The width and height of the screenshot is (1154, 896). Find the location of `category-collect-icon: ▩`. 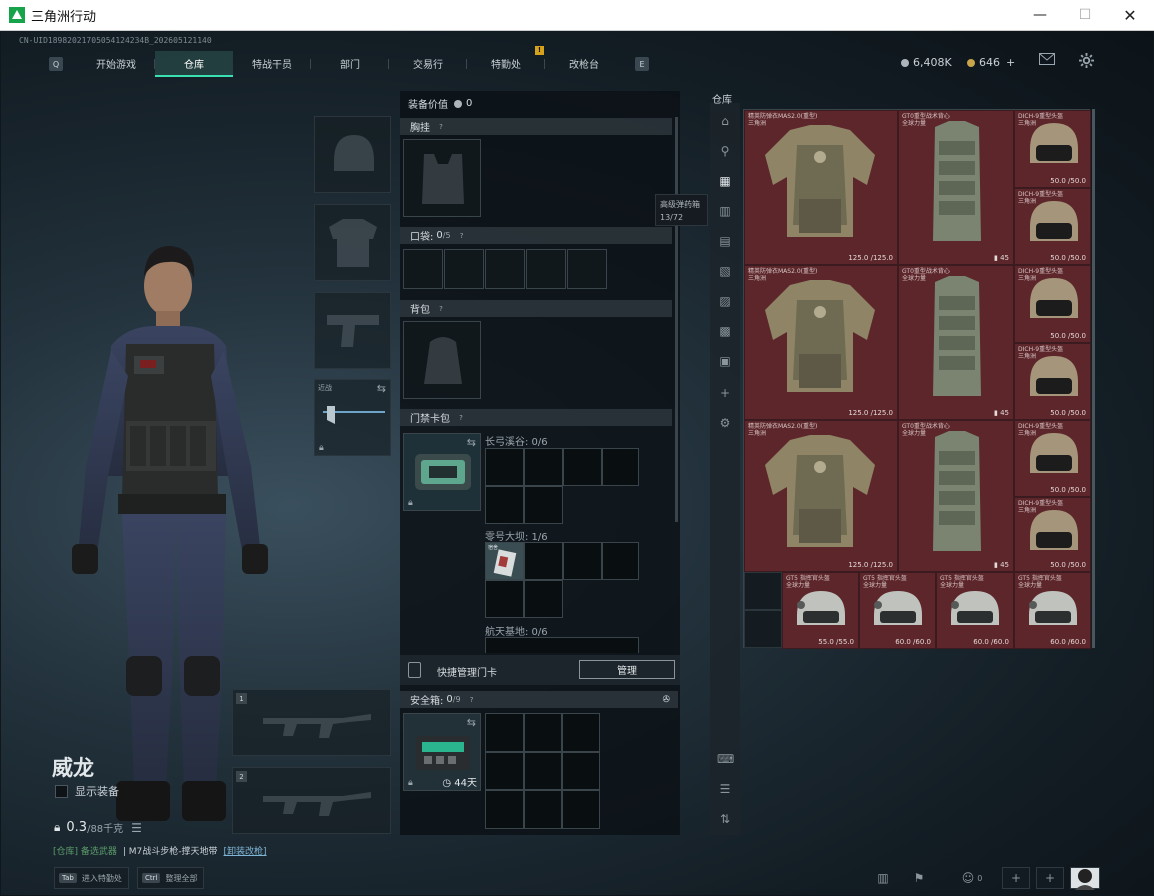

category-collect-icon: ▩ is located at coordinates (725, 331).